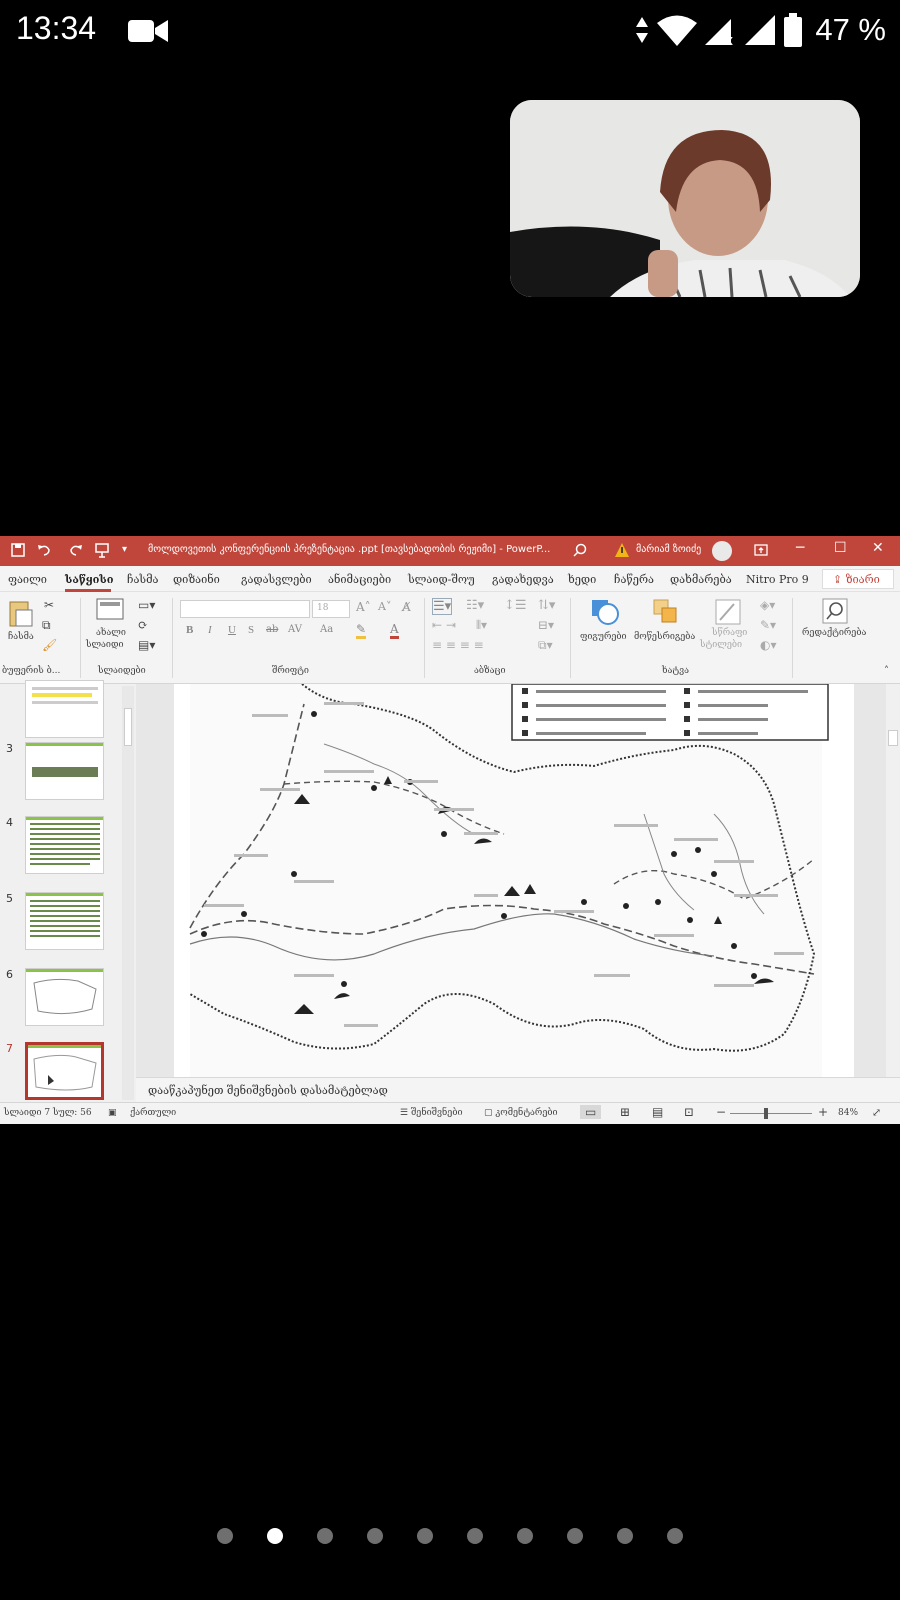 The image size is (900, 1600). What do you see at coordinates (835, 611) in the screenshot?
I see `find-icon` at bounding box center [835, 611].